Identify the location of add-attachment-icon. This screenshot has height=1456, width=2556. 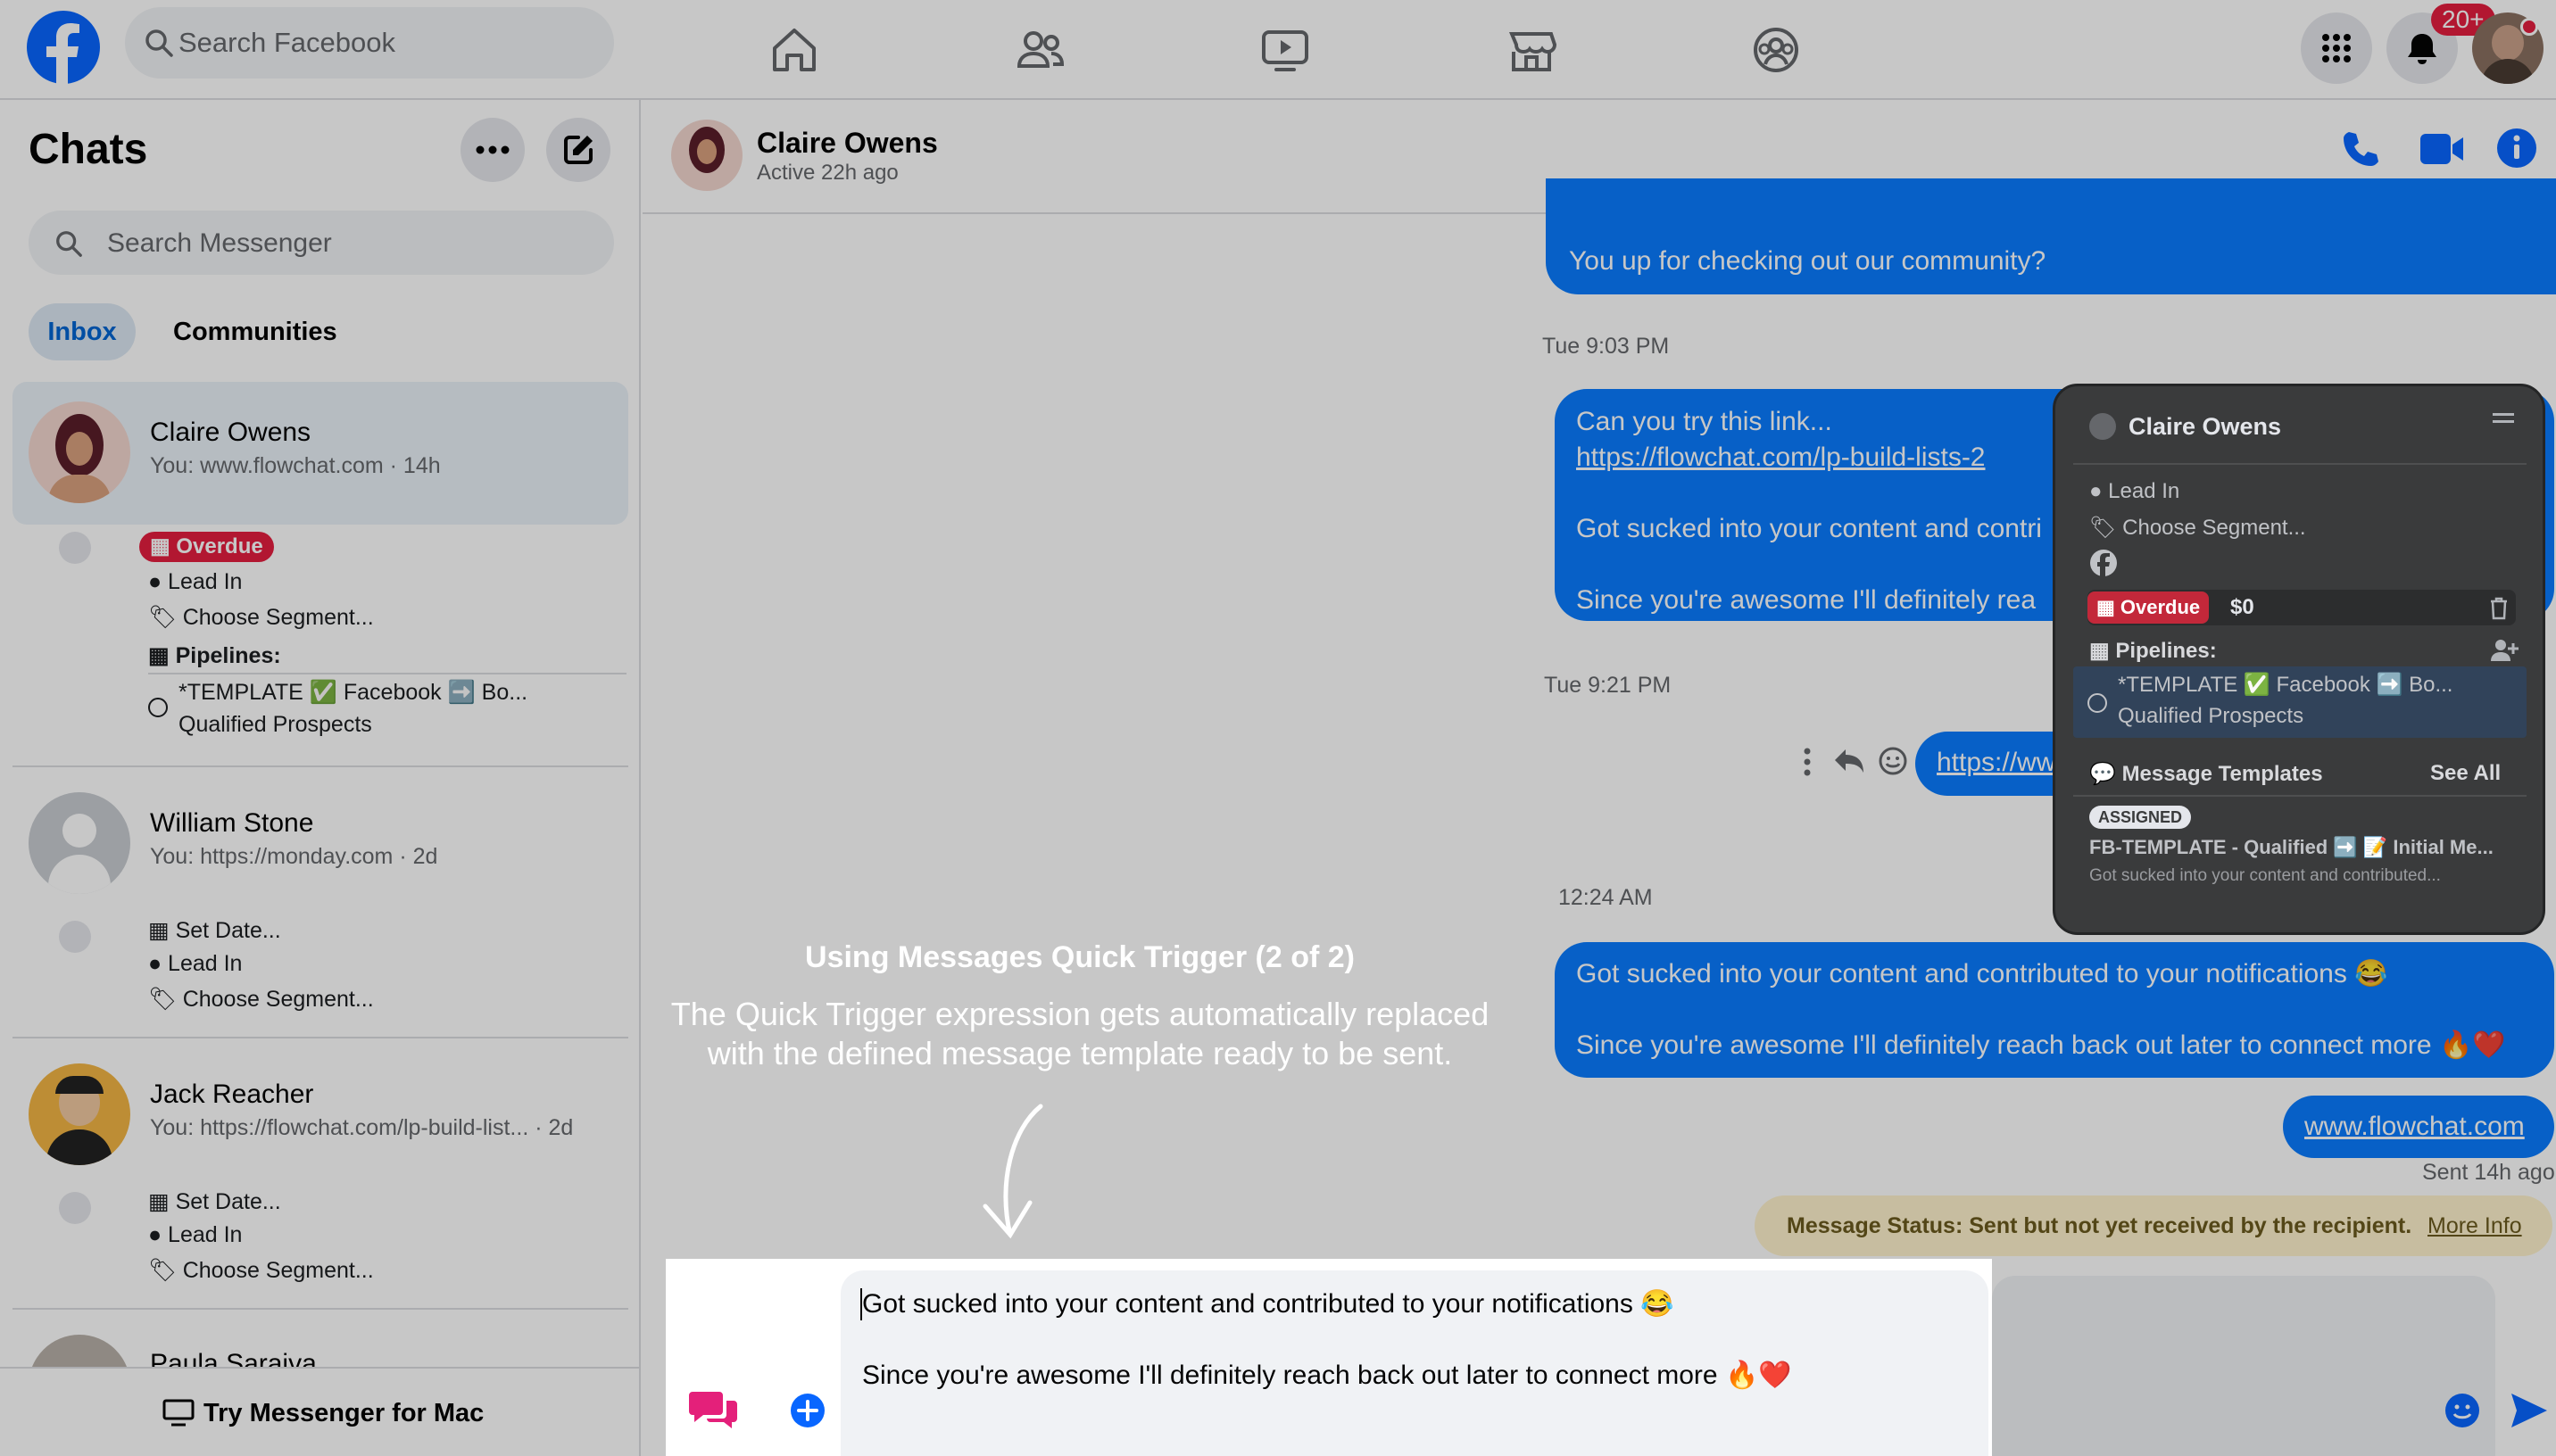
(807, 1410).